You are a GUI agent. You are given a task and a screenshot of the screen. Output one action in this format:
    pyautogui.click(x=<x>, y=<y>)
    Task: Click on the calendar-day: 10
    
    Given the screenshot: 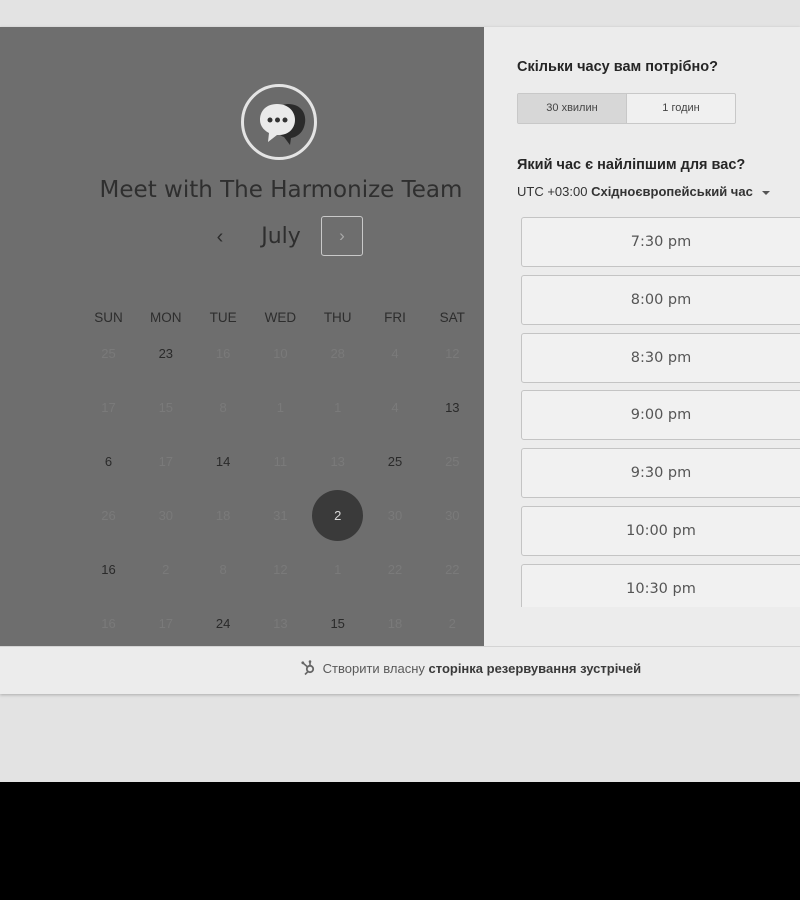 What is the action you would take?
    pyautogui.click(x=280, y=353)
    